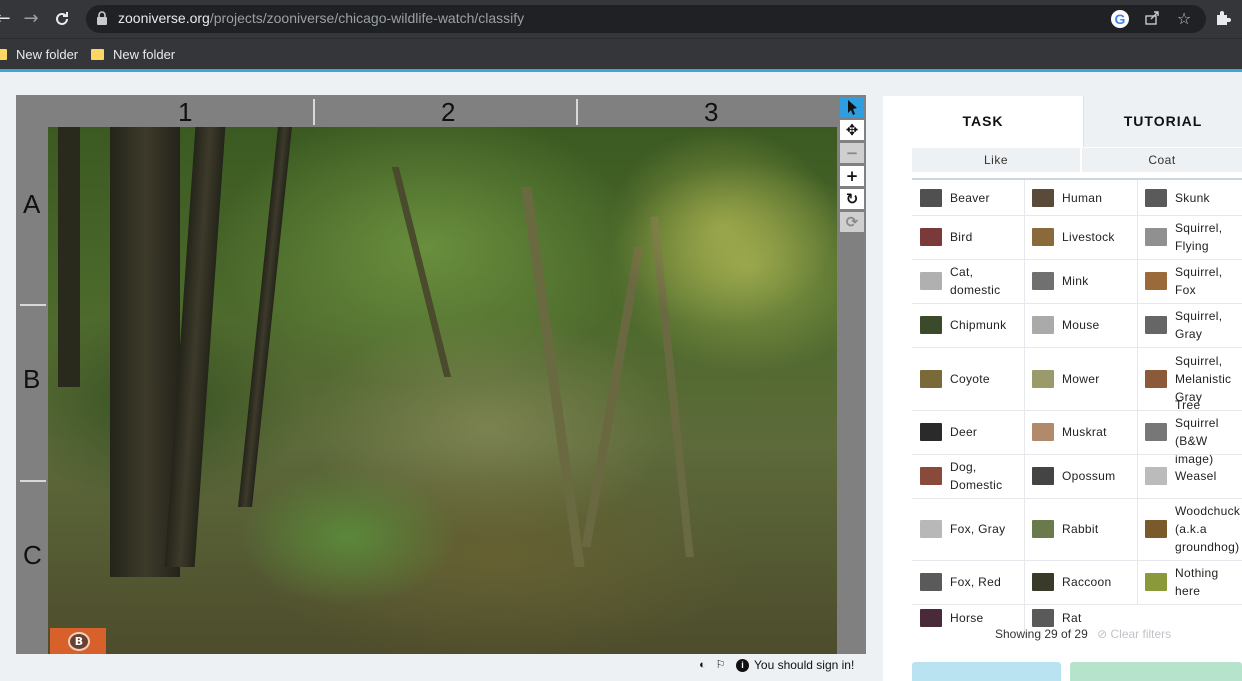  I want to click on choice-label: Human, so click(1082, 197).